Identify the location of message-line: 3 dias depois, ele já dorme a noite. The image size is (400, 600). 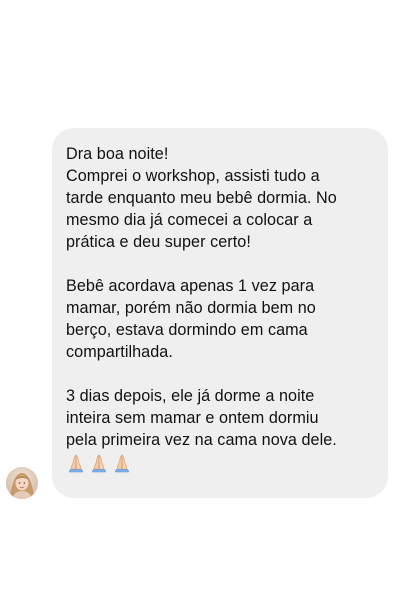
(190, 396).